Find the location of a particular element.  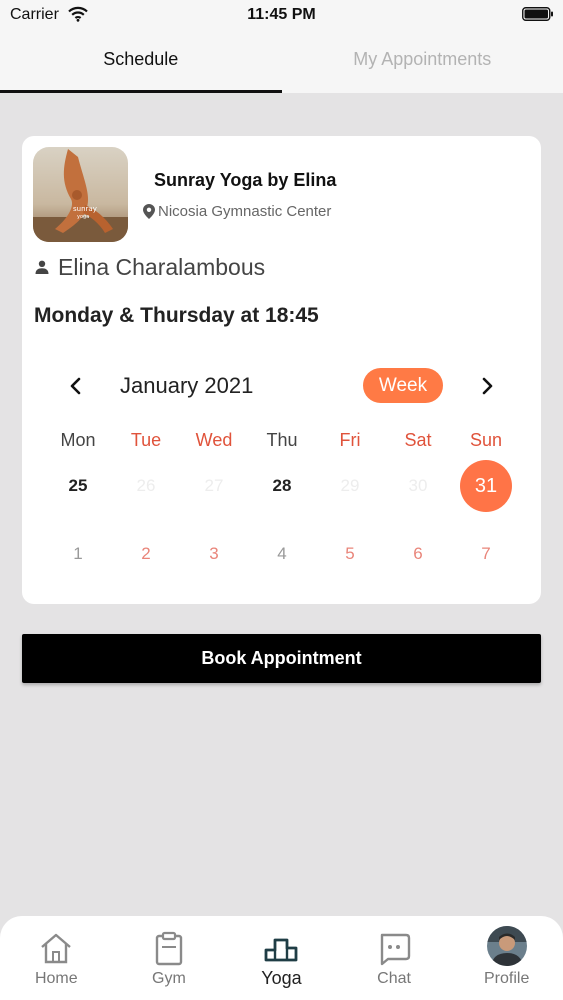

top-tabs: Schedule My Appointments is located at coordinates (281, 61).